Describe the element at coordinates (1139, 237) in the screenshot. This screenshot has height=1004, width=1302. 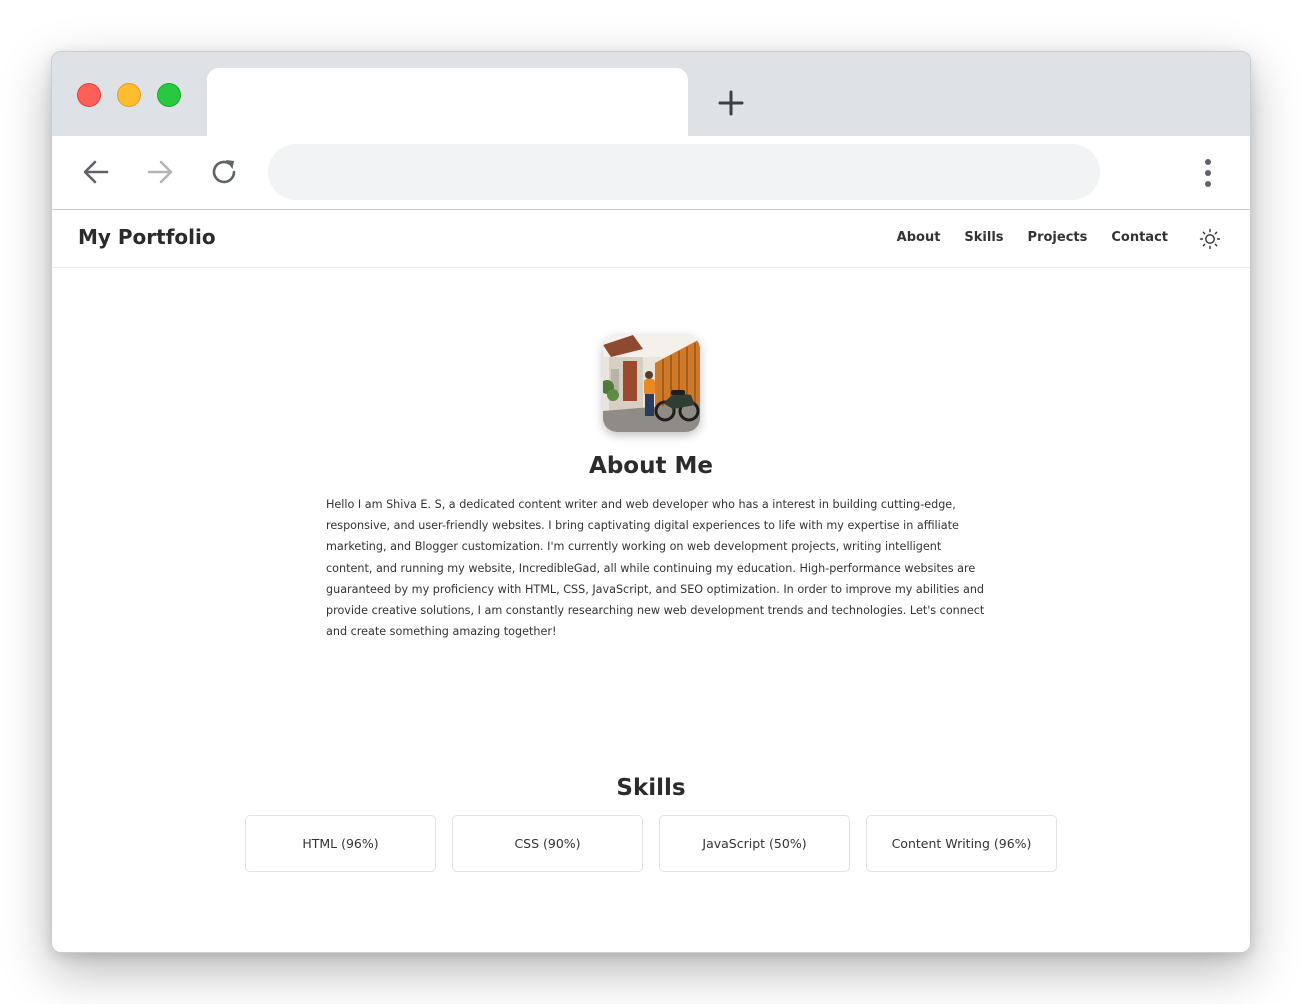
I see `nav-link-contact: Contact` at that location.